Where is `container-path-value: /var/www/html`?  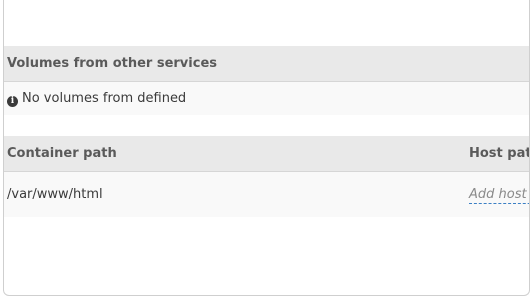 container-path-value: /var/www/html is located at coordinates (55, 194).